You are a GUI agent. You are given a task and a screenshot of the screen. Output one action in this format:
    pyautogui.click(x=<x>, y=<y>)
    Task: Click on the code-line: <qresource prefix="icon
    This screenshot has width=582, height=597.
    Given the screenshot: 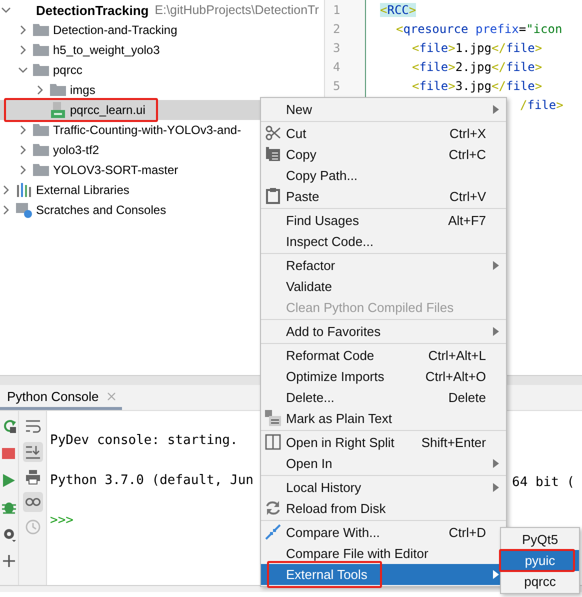 What is the action you would take?
    pyautogui.click(x=479, y=29)
    